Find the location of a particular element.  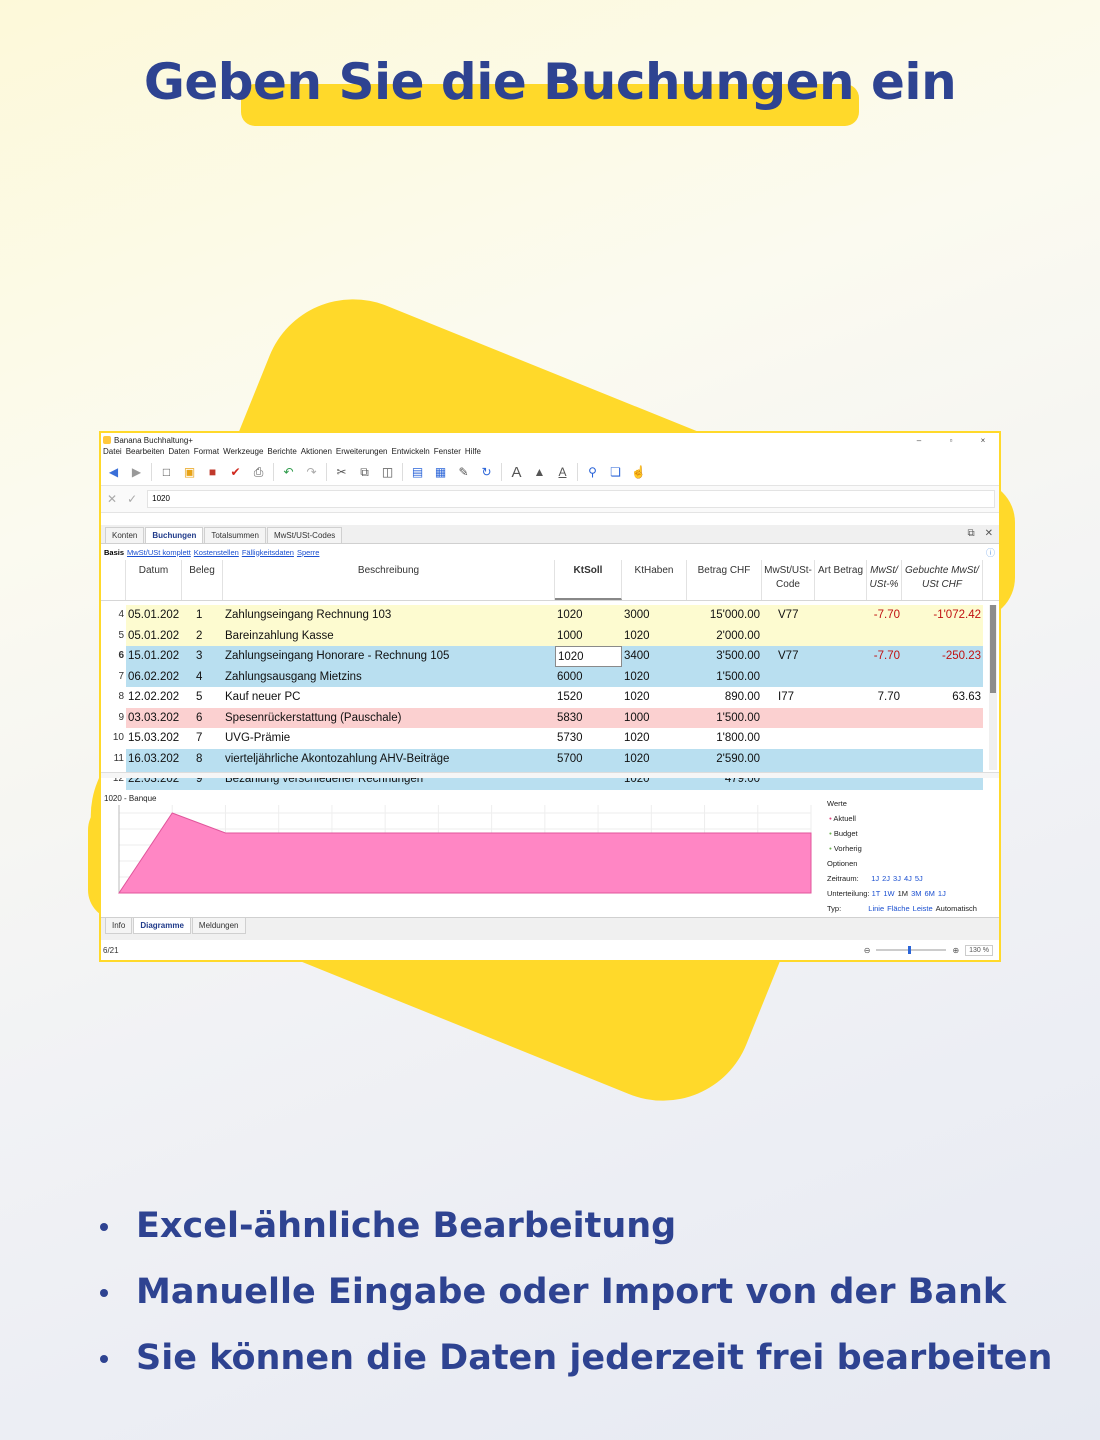

zeitraum-2j: 2J is located at coordinates (886, 878).